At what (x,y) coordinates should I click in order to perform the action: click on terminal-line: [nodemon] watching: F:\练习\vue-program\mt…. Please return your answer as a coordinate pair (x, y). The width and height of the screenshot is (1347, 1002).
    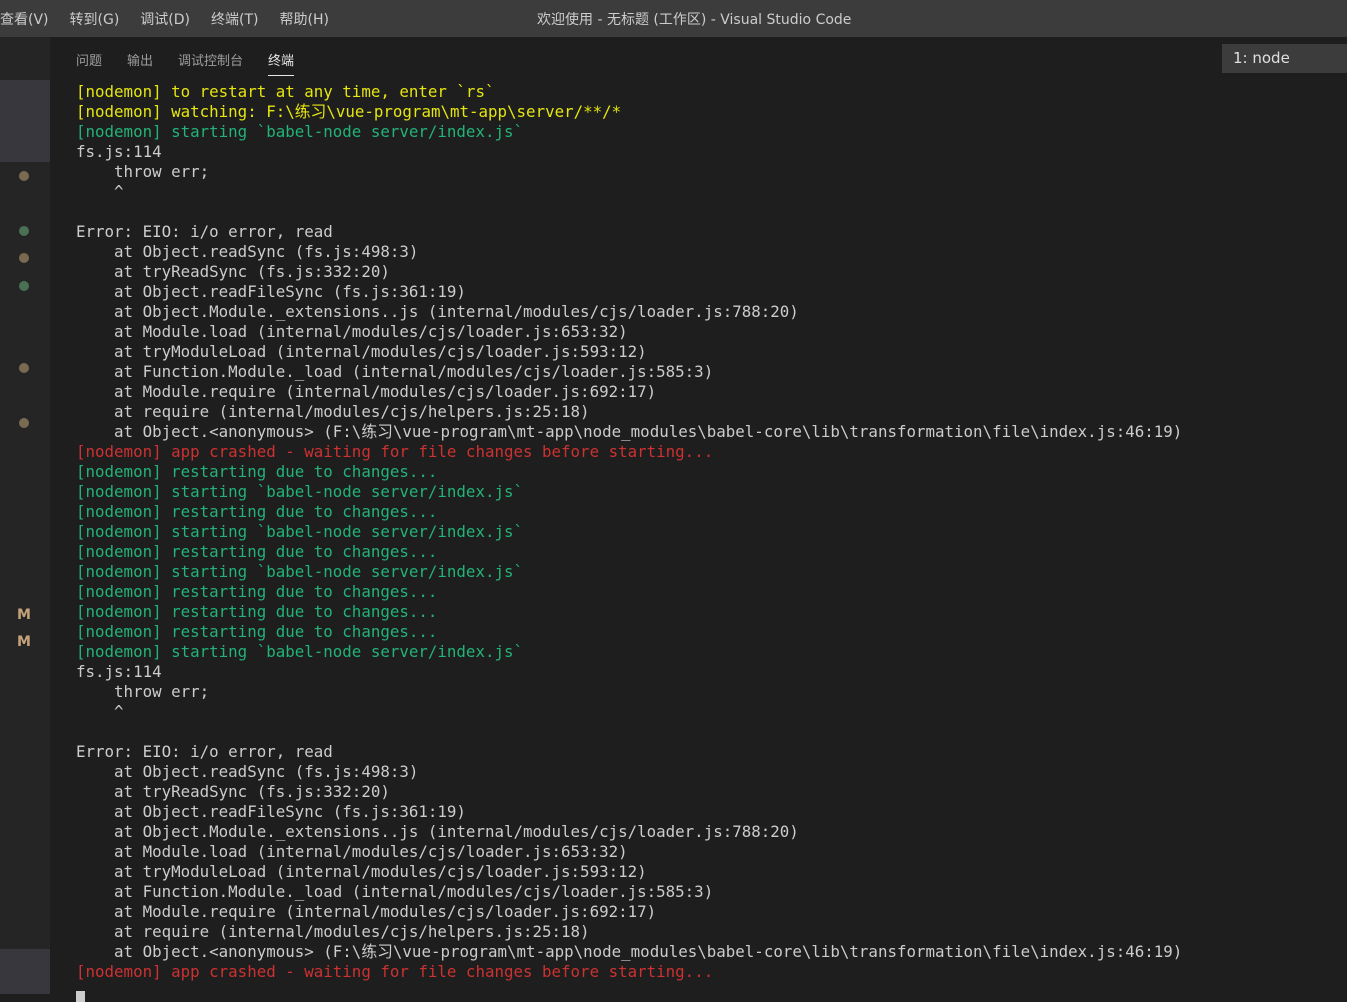
    Looking at the image, I should click on (349, 111).